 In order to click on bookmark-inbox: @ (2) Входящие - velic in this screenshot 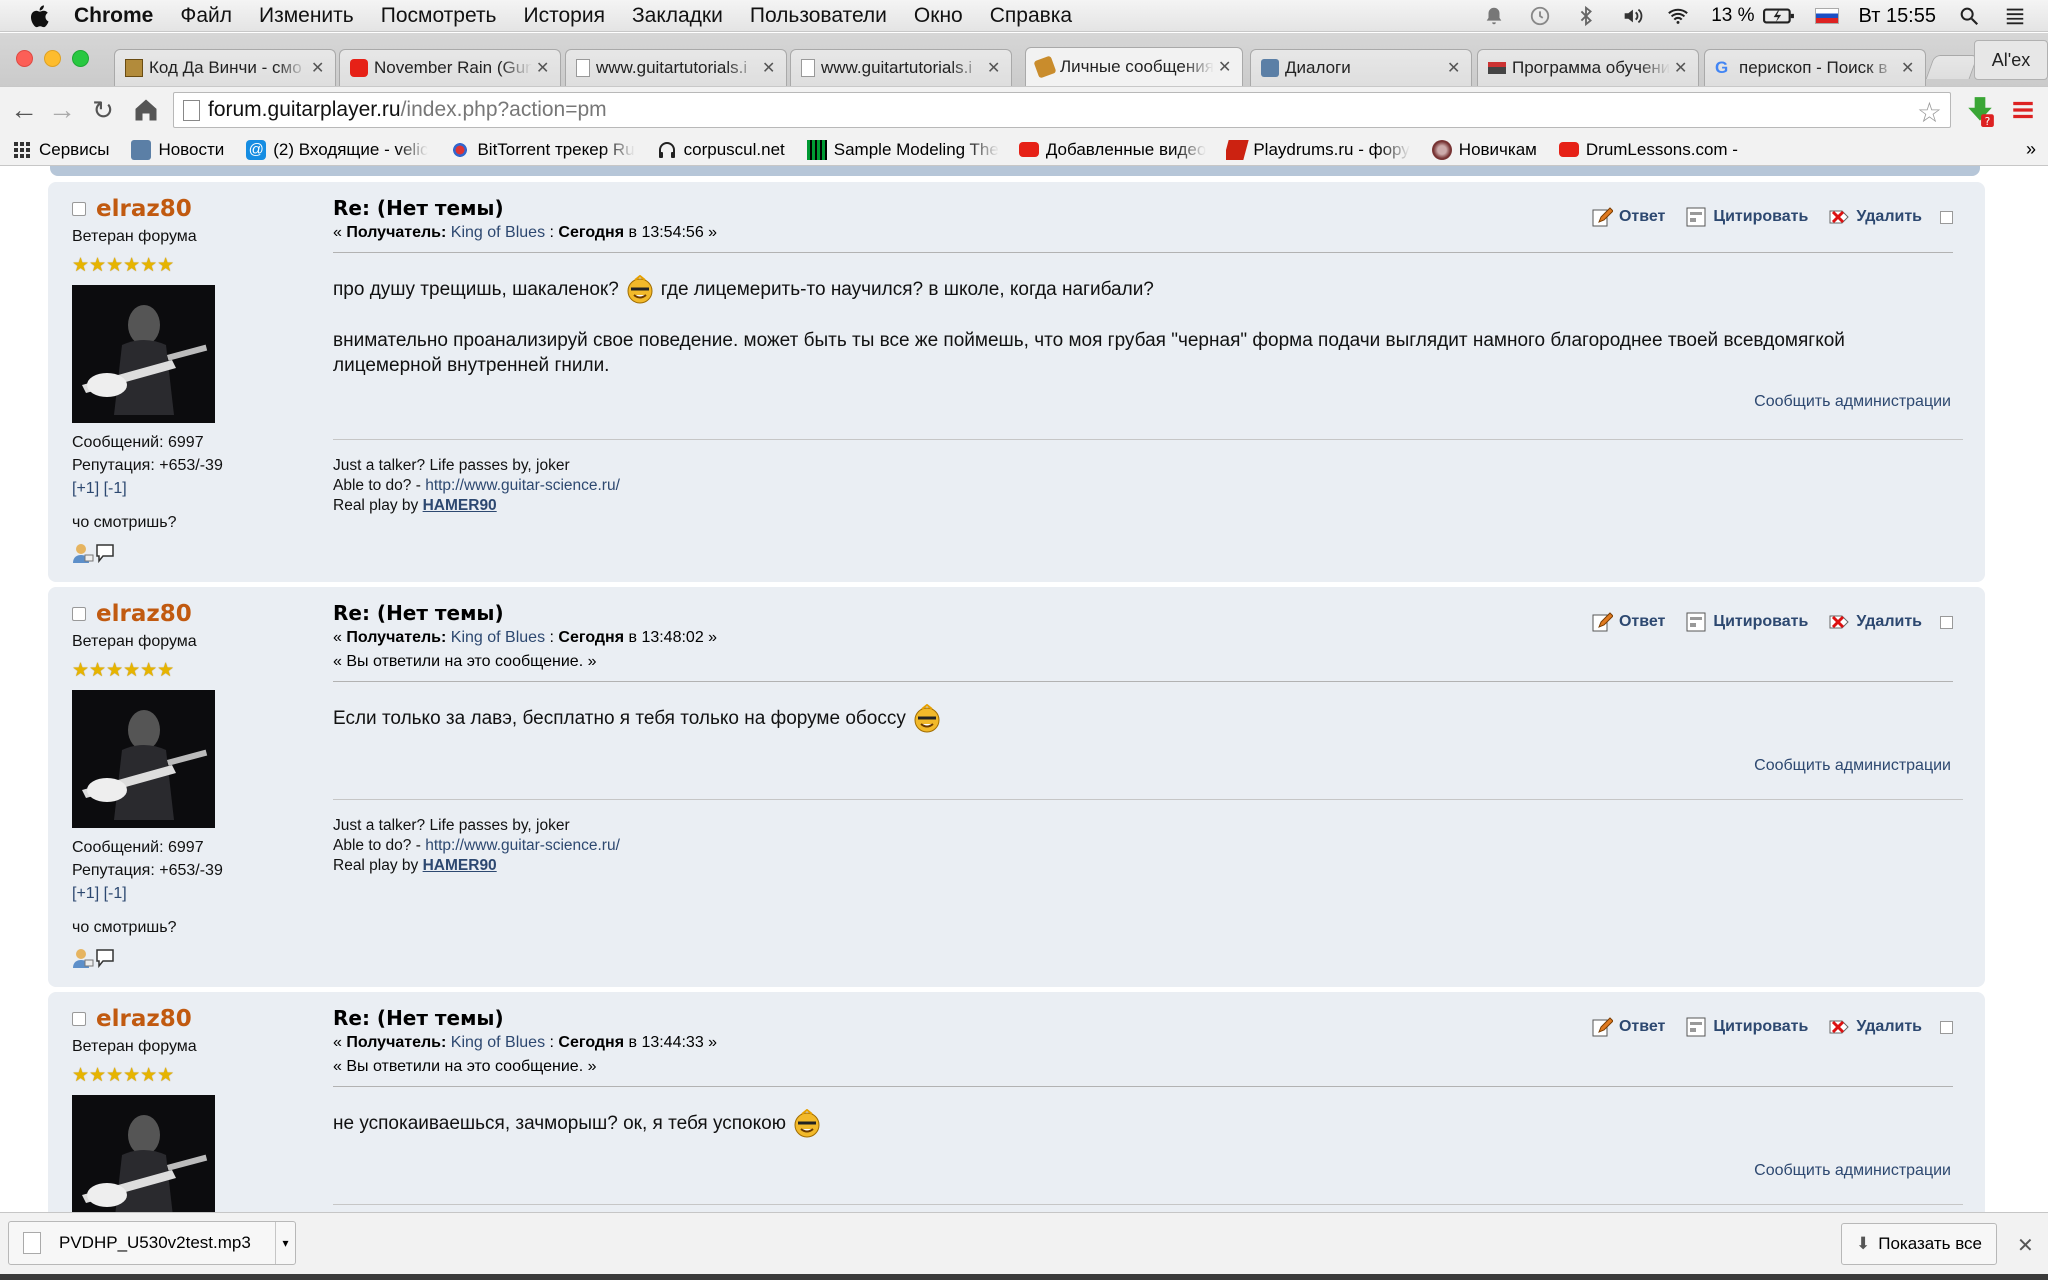, I will do `click(337, 149)`.